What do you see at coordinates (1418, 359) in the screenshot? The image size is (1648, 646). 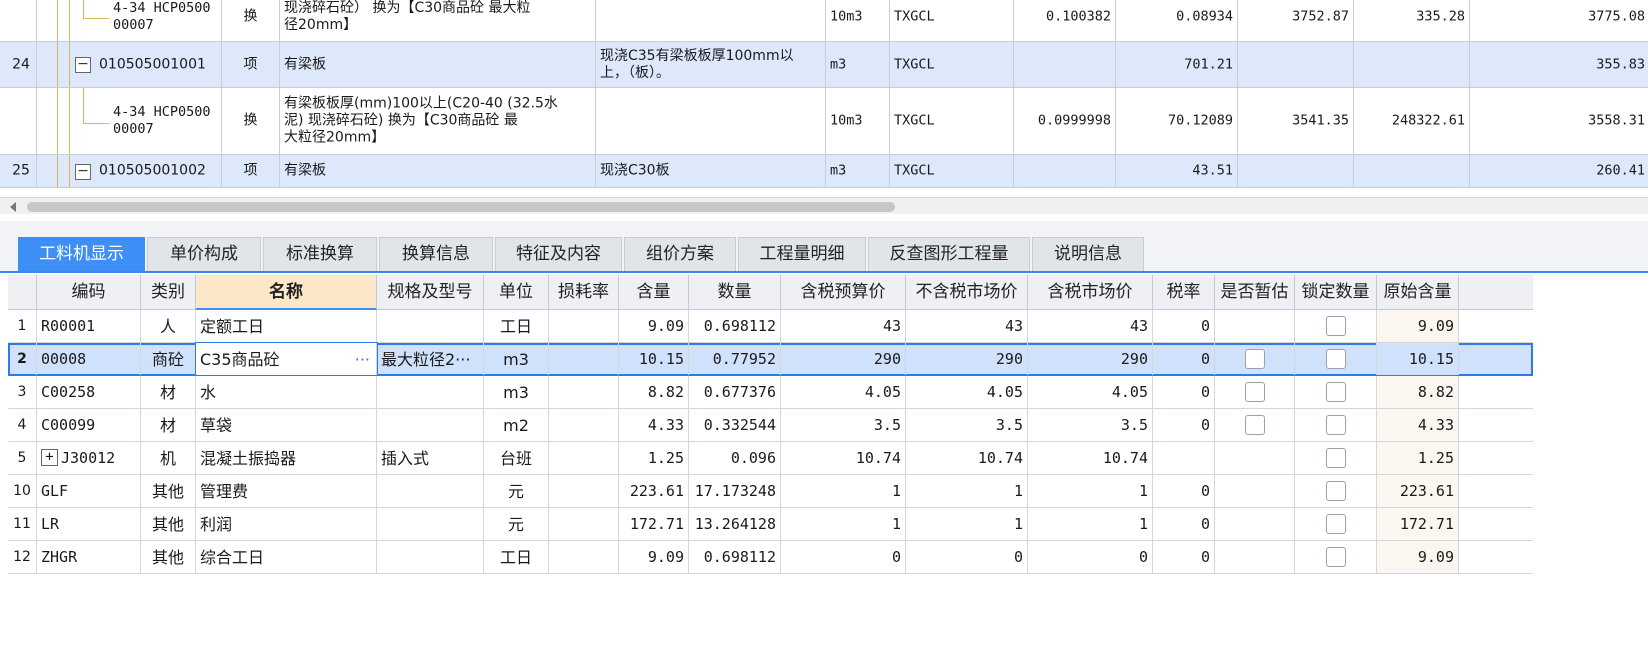 I see `cell-orig: 10.15` at bounding box center [1418, 359].